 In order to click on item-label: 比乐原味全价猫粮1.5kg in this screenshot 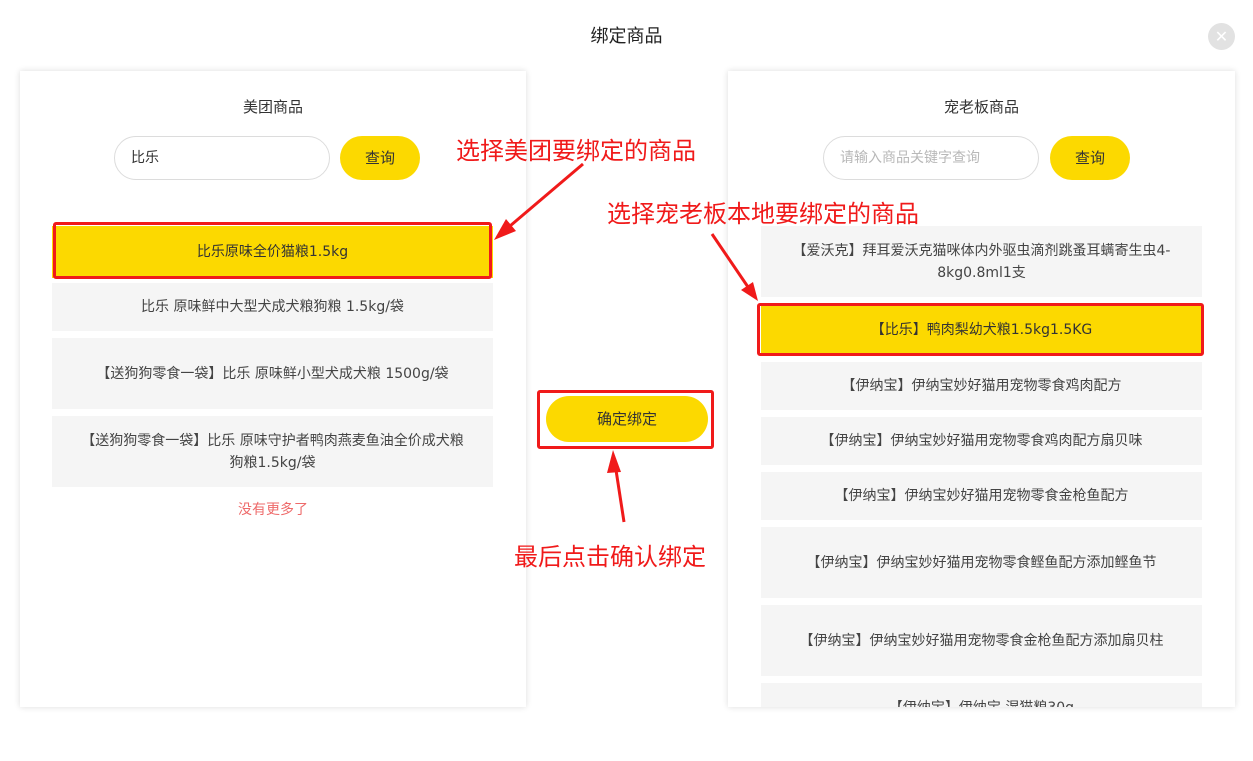, I will do `click(272, 252)`.